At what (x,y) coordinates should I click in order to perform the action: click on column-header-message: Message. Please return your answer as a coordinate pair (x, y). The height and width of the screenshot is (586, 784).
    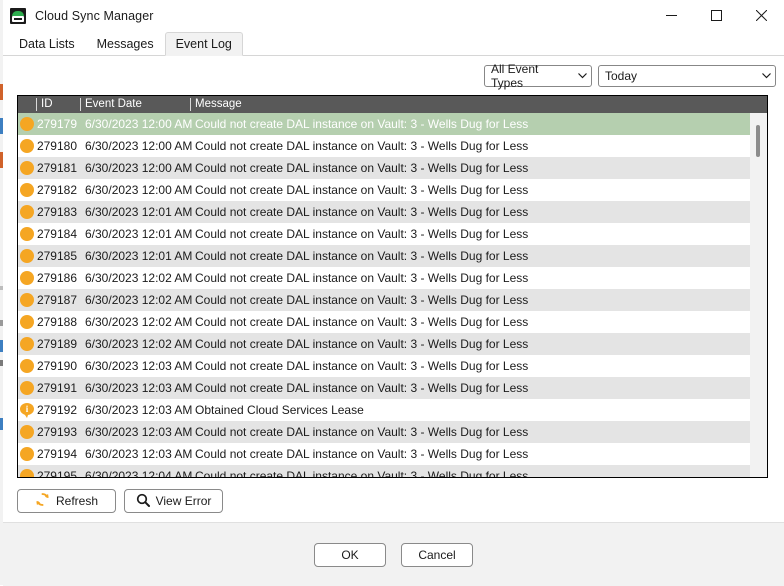
    Looking at the image, I should click on (478, 104).